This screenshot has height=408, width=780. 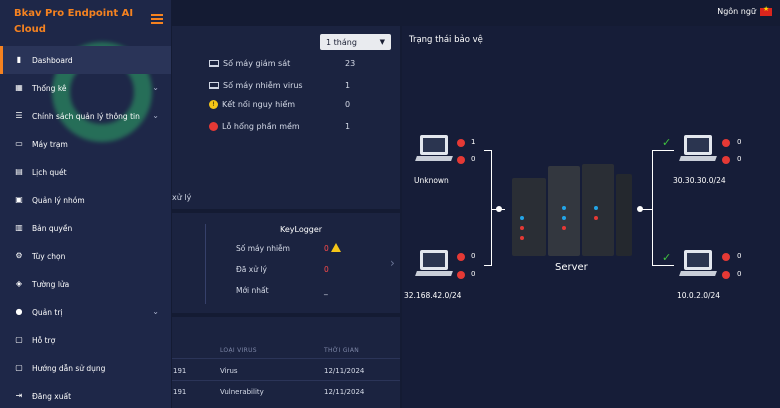 What do you see at coordinates (19, 171) in the screenshot?
I see `calendar-icon: ▤` at bounding box center [19, 171].